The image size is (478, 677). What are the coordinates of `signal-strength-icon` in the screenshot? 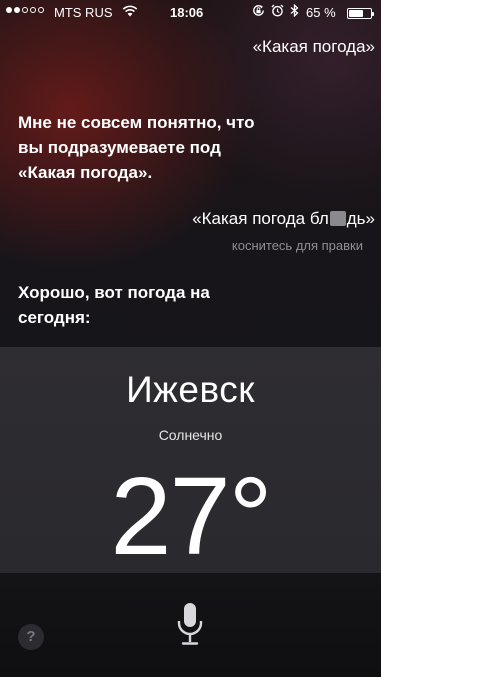 It's located at (25, 10).